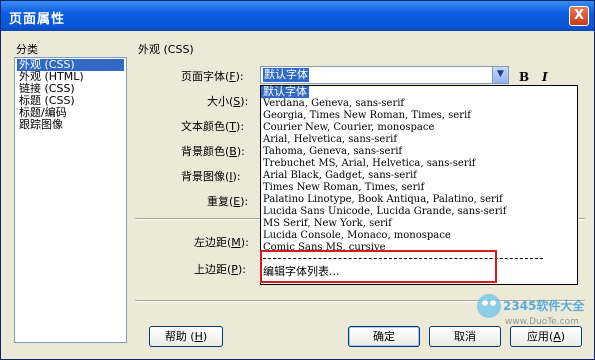  Describe the element at coordinates (524, 77) in the screenshot. I see `bold-button: B` at that location.